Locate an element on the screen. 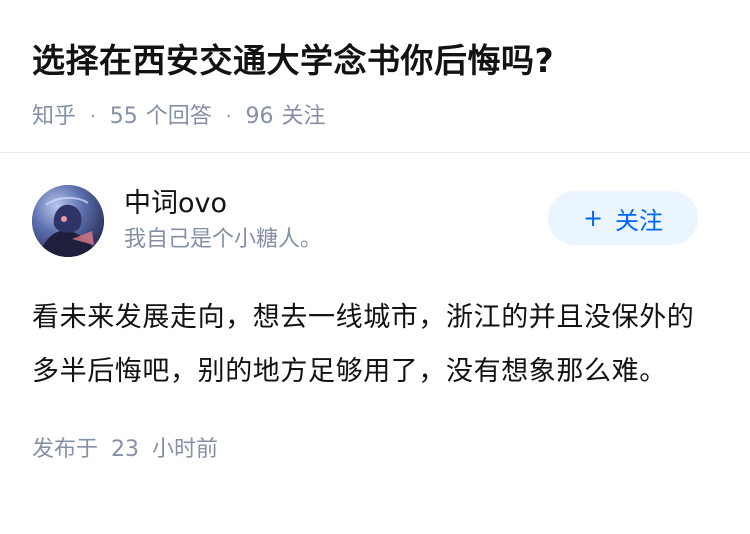 This screenshot has width=750, height=534. source-label: 知乎 is located at coordinates (54, 117).